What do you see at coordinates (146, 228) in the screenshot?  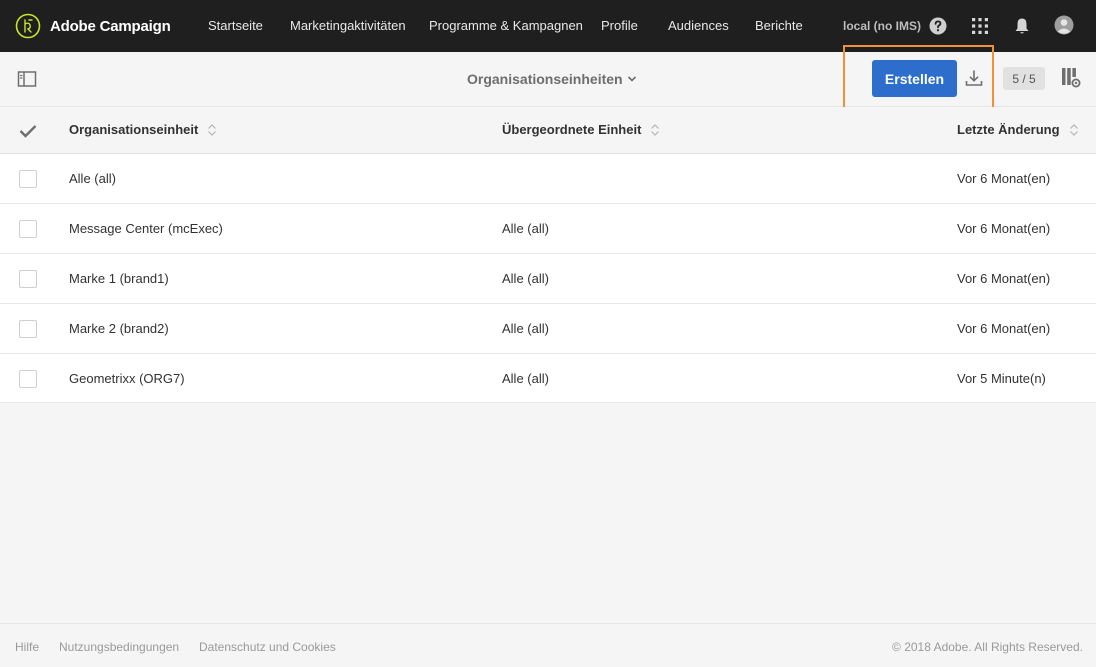 I see `cell-unit: Message Center (mcExec)` at bounding box center [146, 228].